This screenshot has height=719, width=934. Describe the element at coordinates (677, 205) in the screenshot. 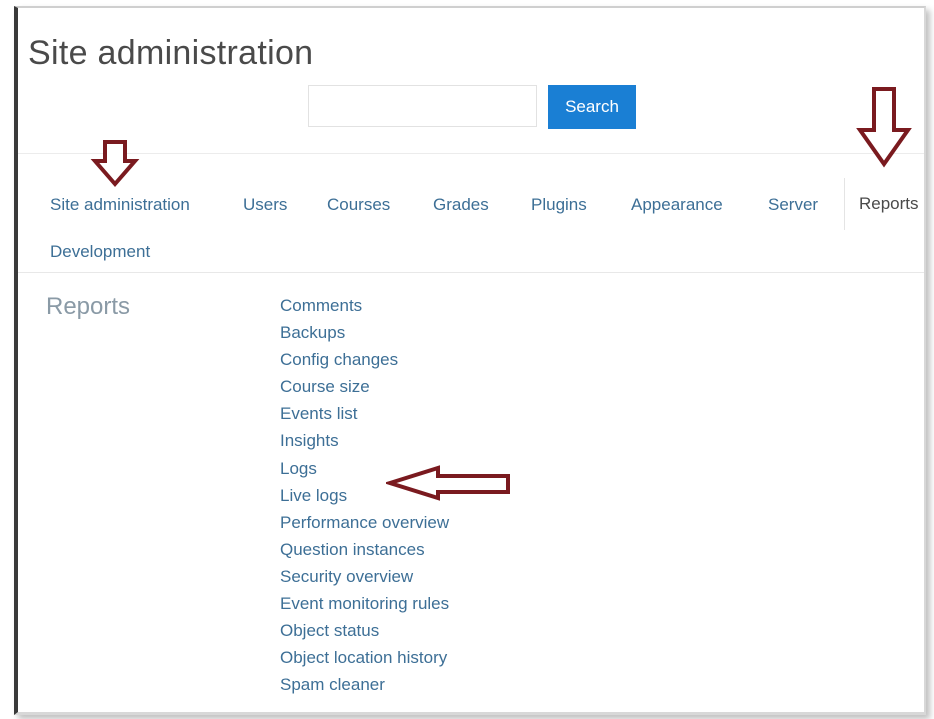

I see `tab-appearance: Appearance` at that location.